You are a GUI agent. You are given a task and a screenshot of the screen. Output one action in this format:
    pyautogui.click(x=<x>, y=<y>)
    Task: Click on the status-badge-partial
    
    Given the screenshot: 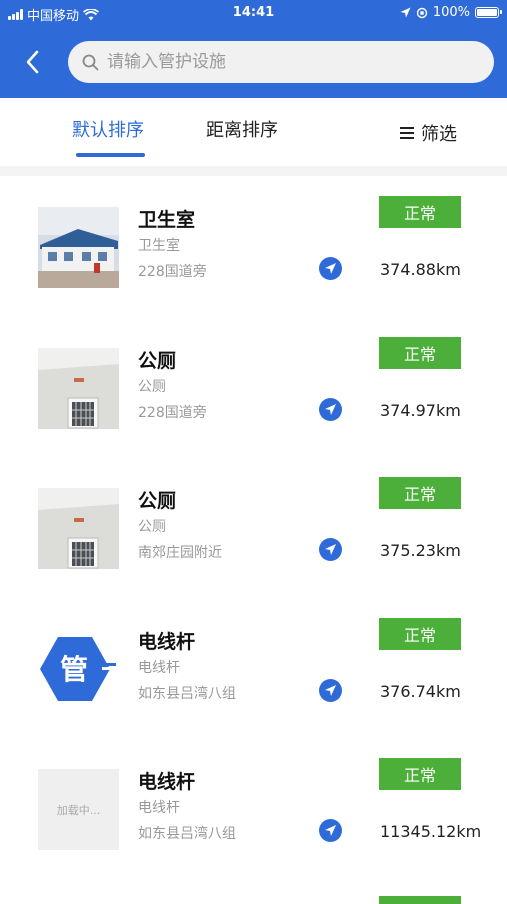 What is the action you would take?
    pyautogui.click(x=420, y=900)
    